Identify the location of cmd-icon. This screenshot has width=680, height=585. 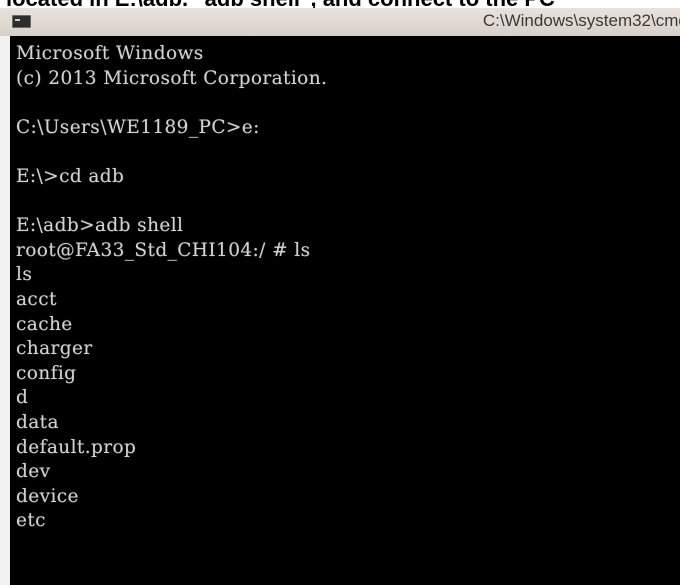
(21, 21).